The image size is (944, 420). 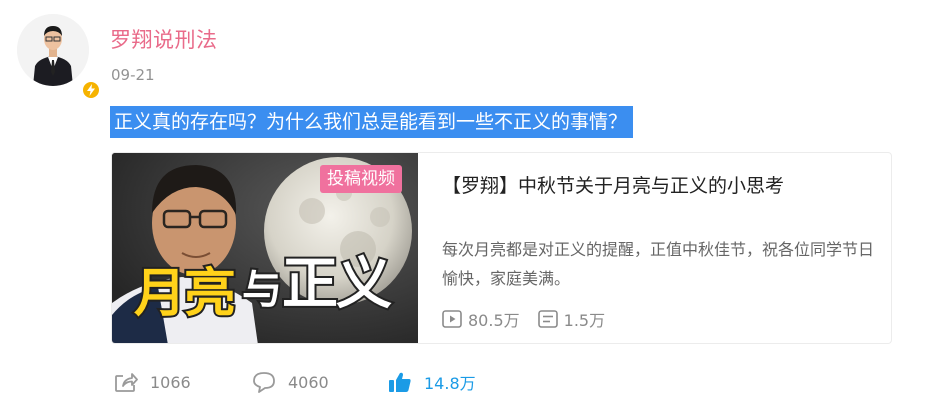 I want to click on comment-count: 4060, so click(x=308, y=382).